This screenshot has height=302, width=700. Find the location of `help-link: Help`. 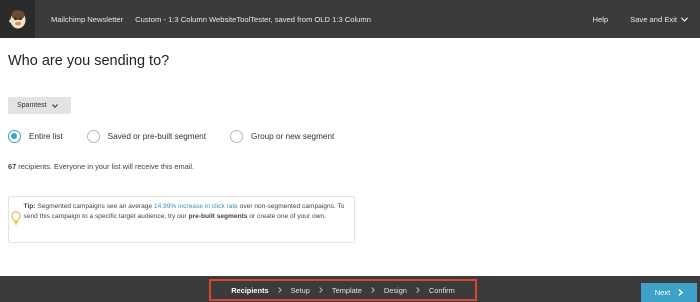

help-link: Help is located at coordinates (601, 19).